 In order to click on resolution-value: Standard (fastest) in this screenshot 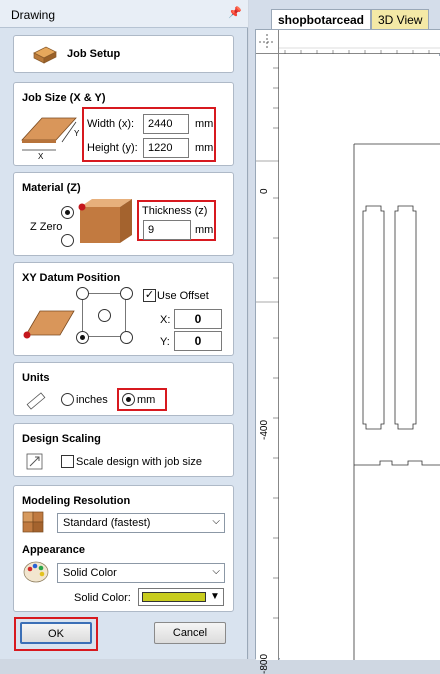, I will do `click(107, 523)`.